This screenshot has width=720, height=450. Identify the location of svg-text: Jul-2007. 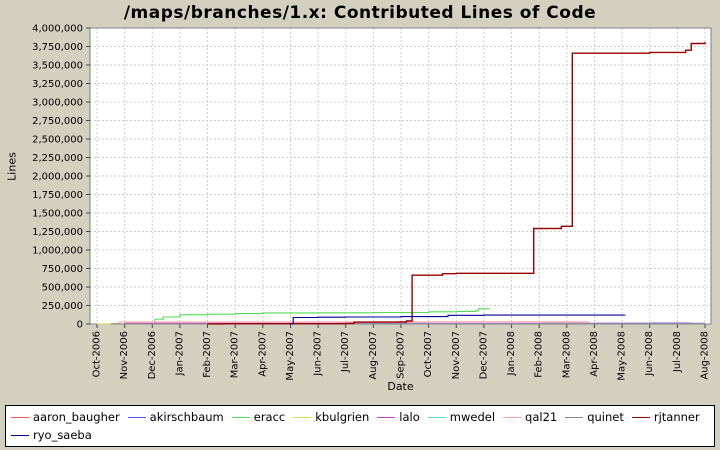
(345, 352).